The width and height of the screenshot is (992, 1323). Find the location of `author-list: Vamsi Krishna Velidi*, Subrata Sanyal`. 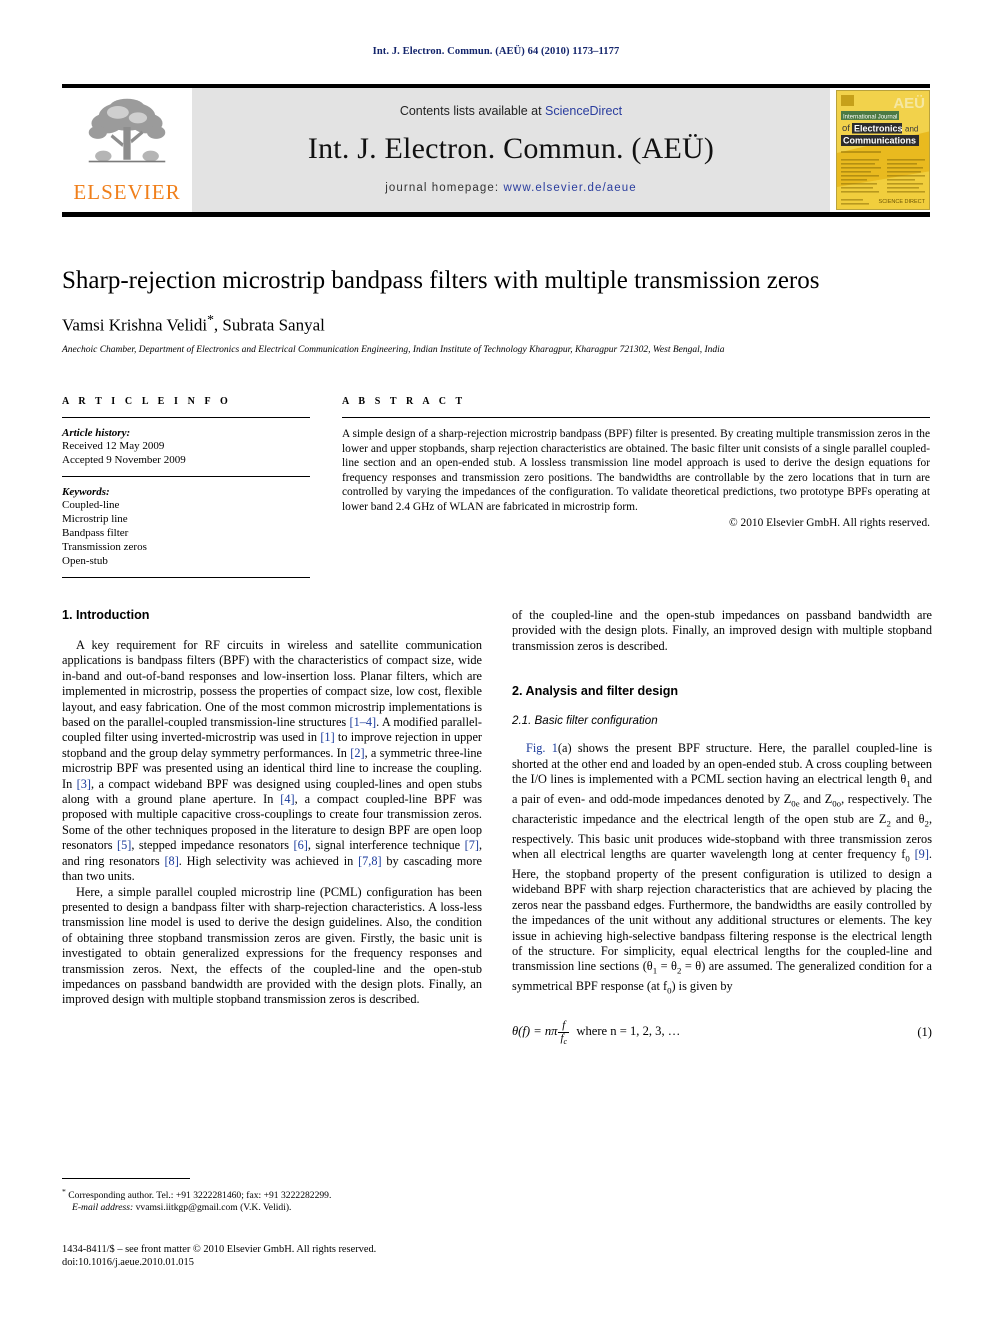

author-list: Vamsi Krishna Velidi*, Subrata Sanyal is located at coordinates (496, 324).